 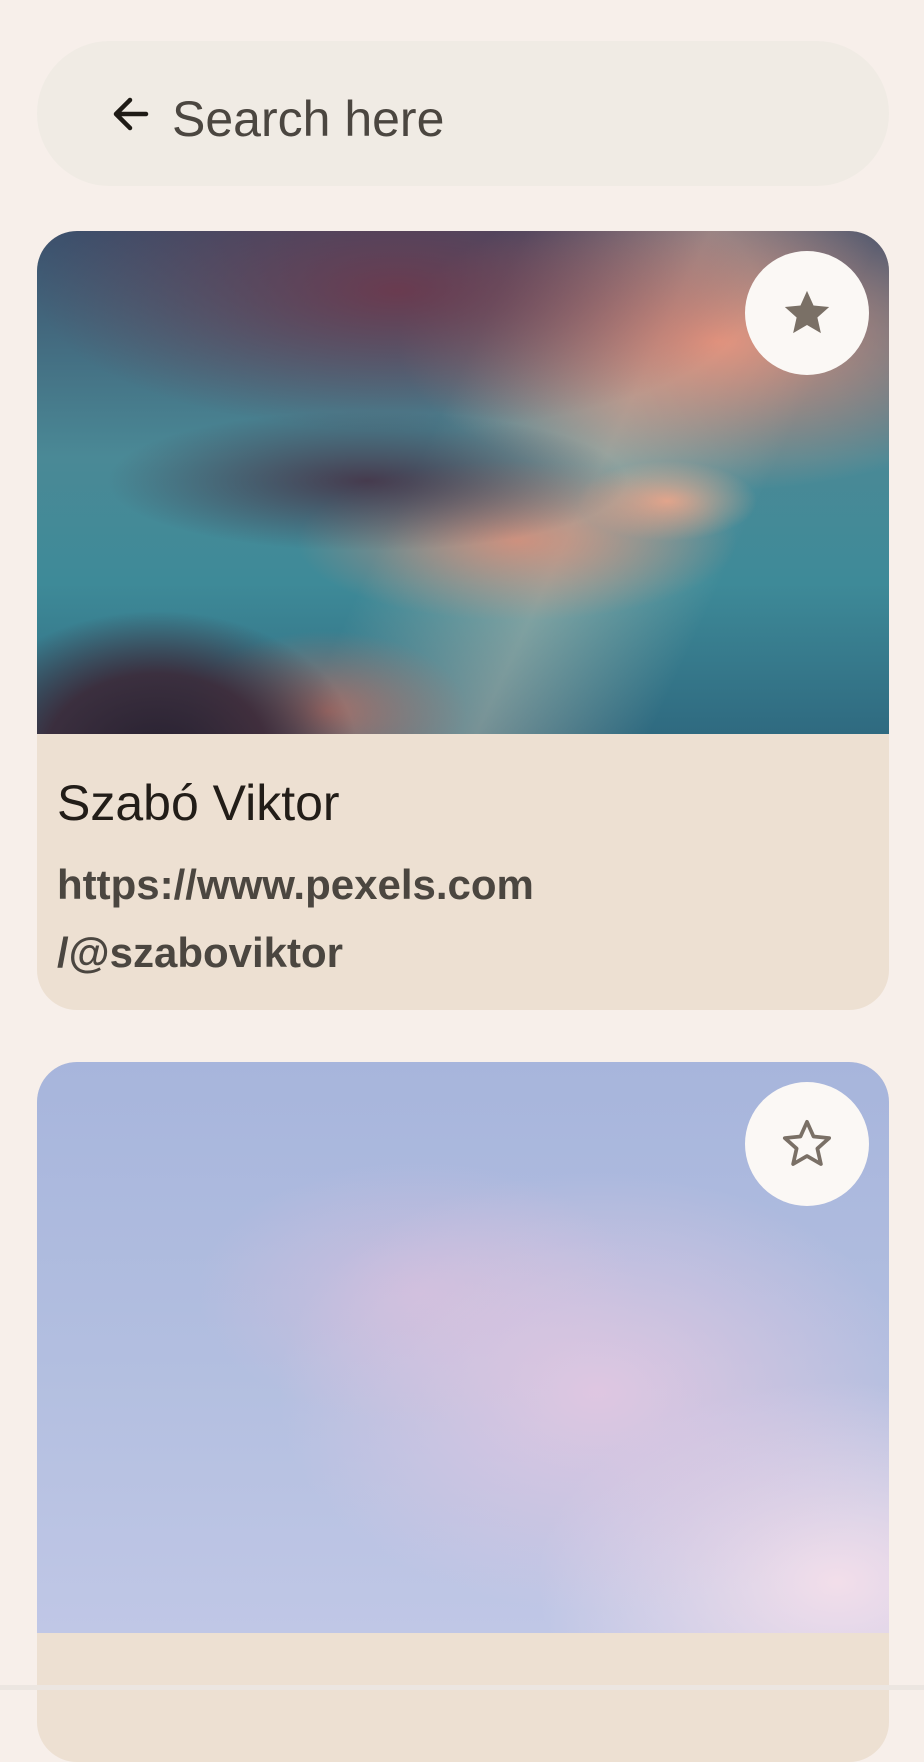 I want to click on url-line: /@szaboviktor, so click(x=200, y=952).